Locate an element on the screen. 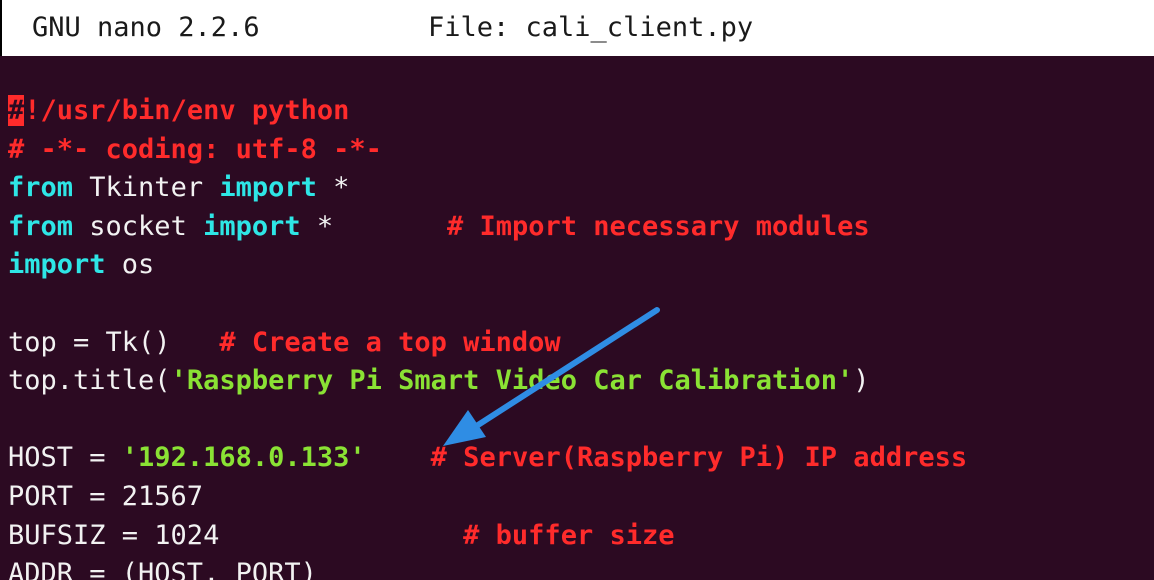  code-token-comment: # Server(Raspberry Pi) IP address is located at coordinates (699, 458).